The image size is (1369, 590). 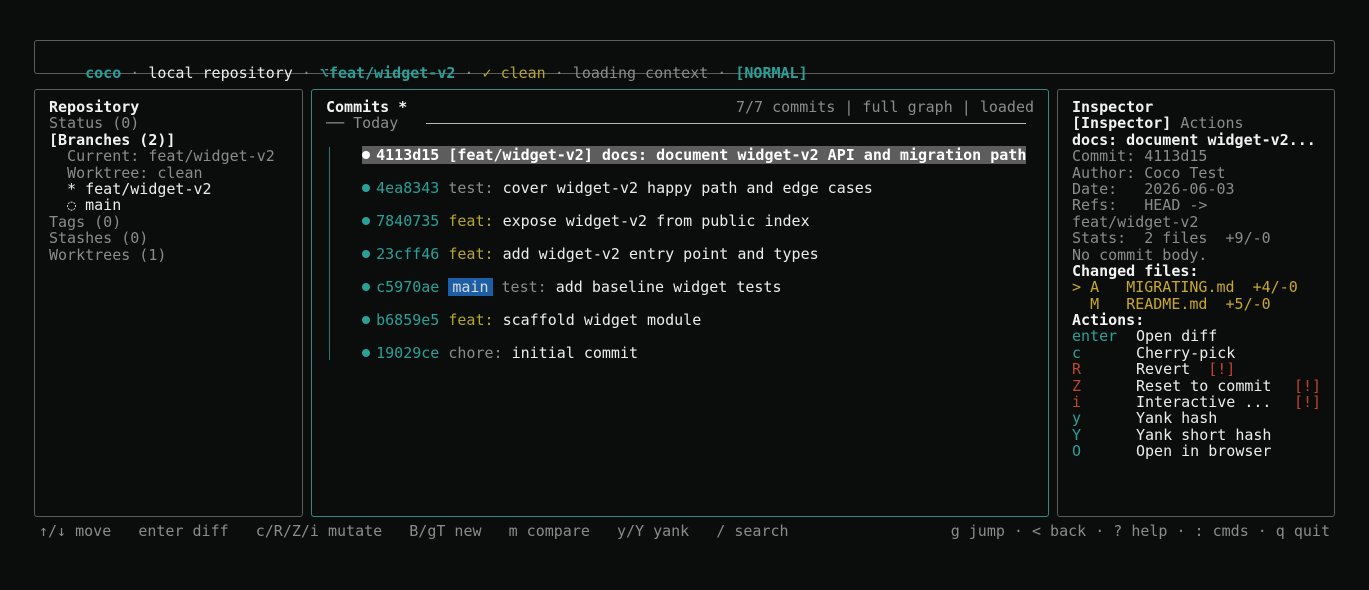 What do you see at coordinates (1167, 304) in the screenshot?
I see `file-name: README.md` at bounding box center [1167, 304].